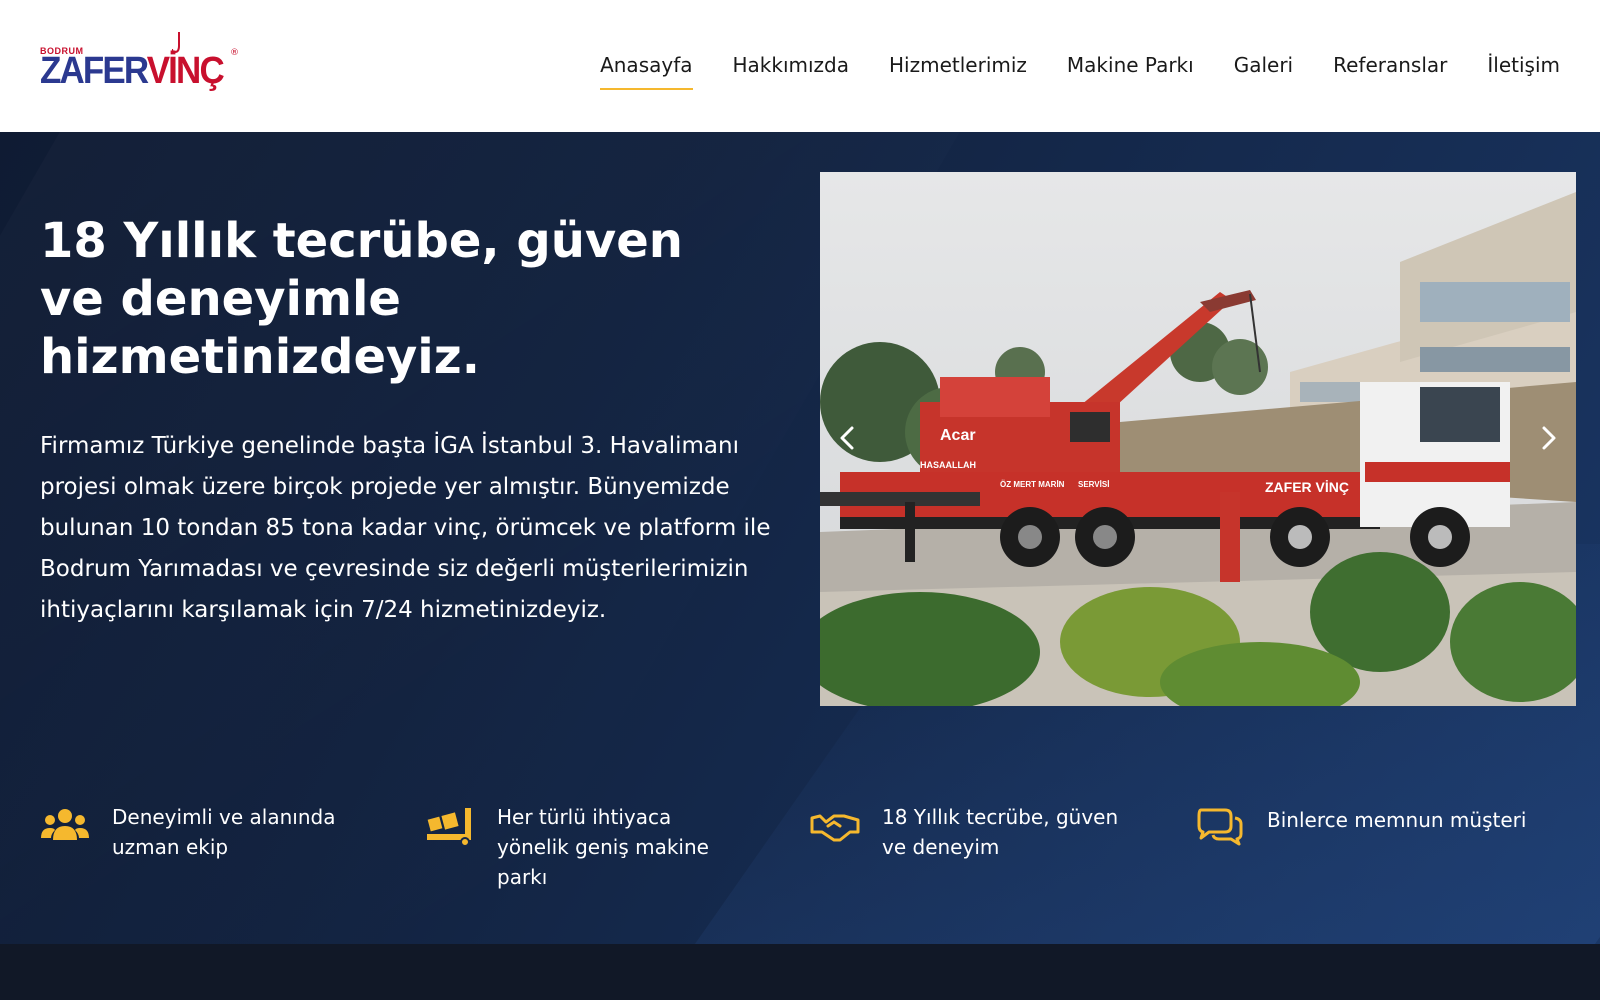  I want to click on logo-wordmark: ZAFERVİNÇ, so click(132, 71).